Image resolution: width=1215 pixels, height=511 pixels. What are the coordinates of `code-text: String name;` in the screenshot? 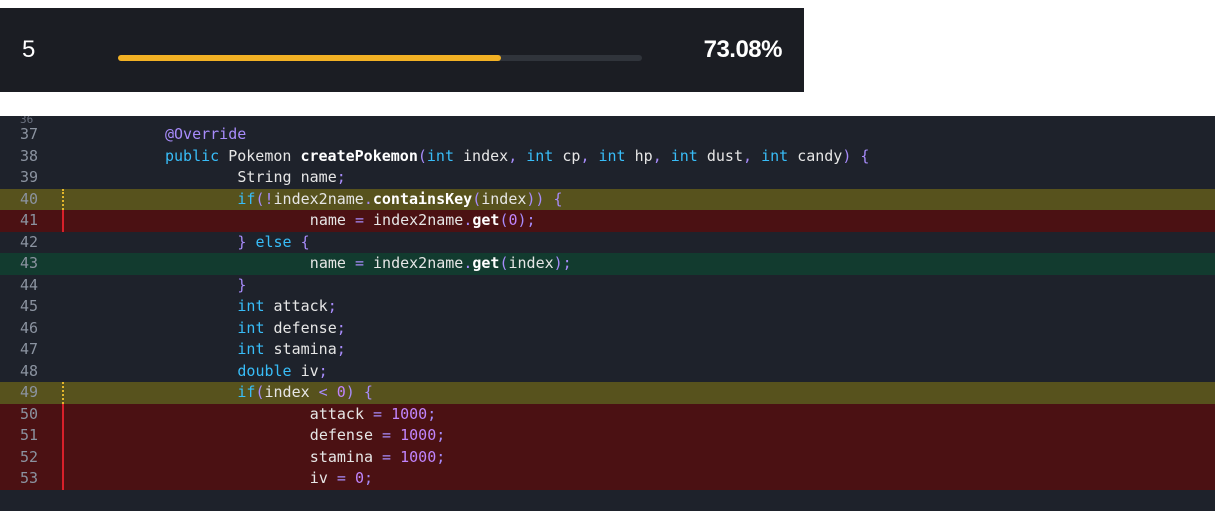 It's located at (291, 178).